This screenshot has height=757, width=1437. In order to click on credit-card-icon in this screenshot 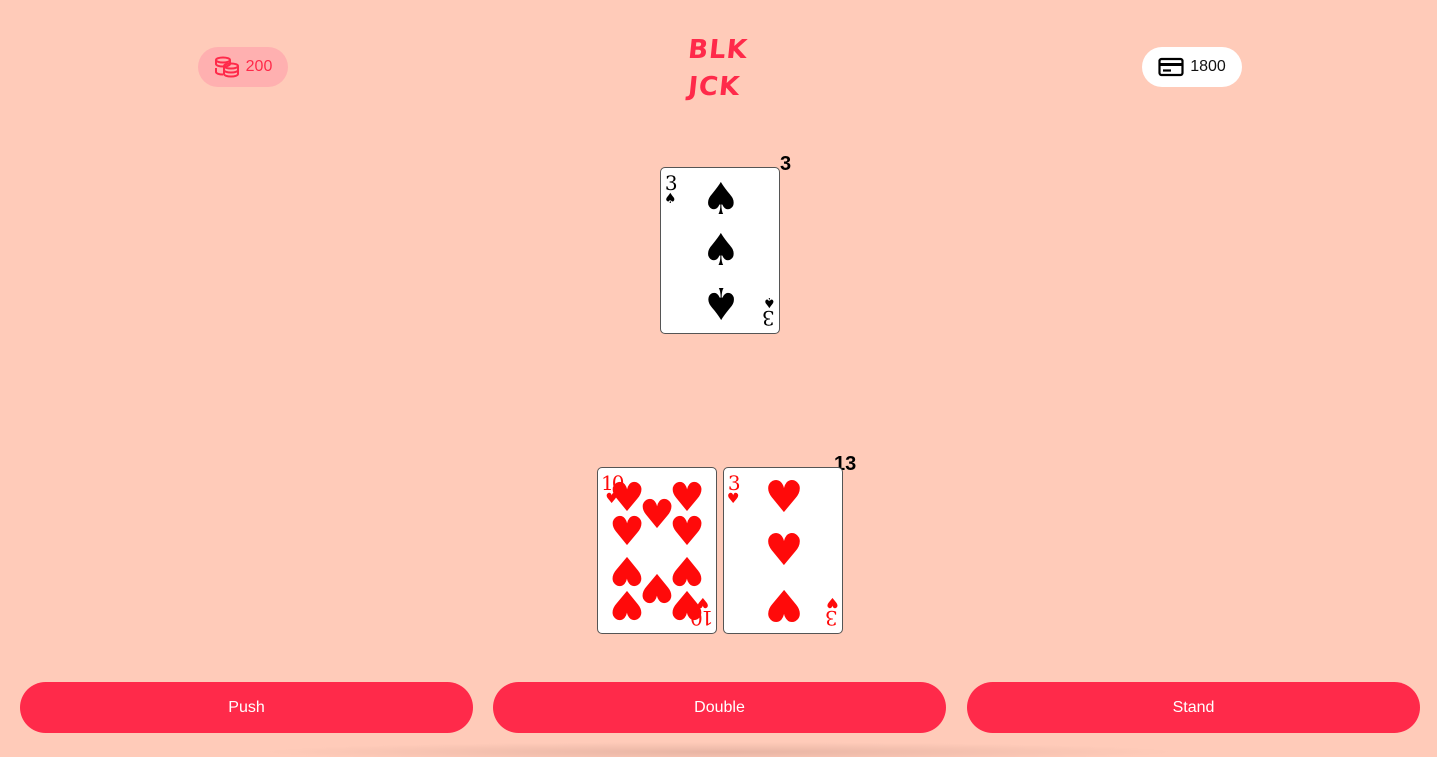, I will do `click(1171, 67)`.